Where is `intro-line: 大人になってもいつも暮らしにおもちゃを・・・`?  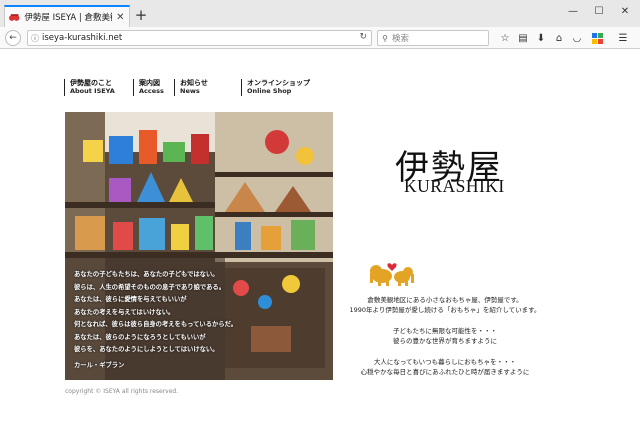
intro-line: 大人になってもいつも暮らしにおもちゃを・・・ is located at coordinates (445, 362).